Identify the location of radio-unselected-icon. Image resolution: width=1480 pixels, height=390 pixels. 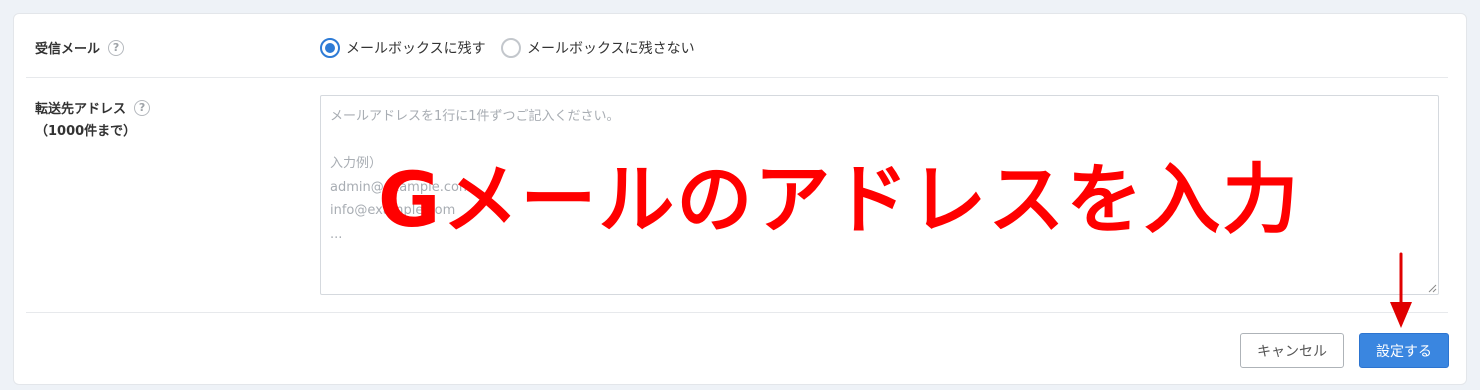
(511, 48).